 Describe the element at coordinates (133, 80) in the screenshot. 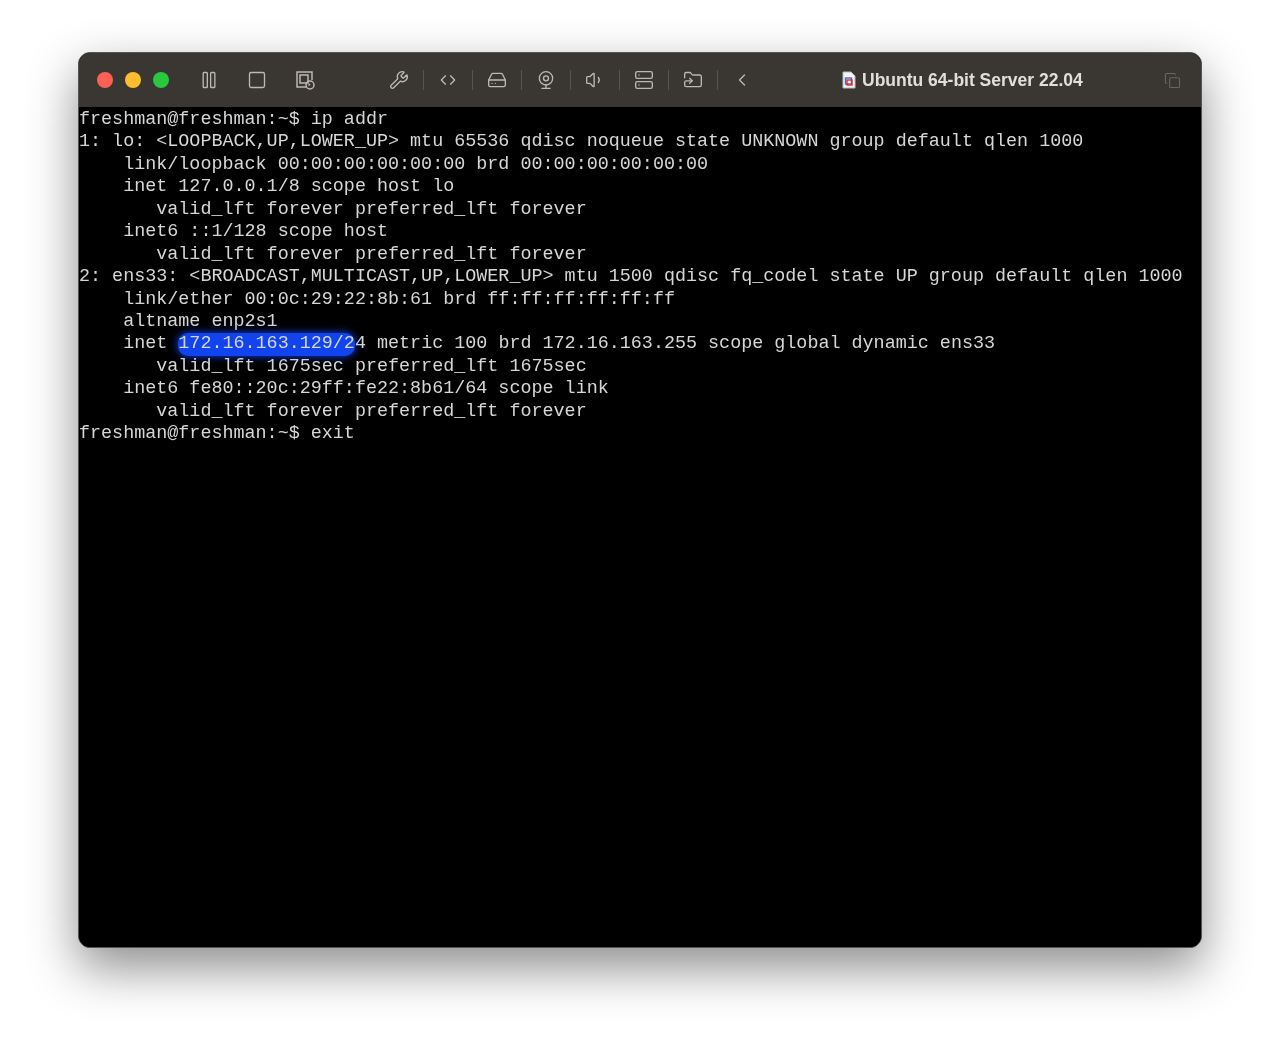

I see `minimize-button` at that location.